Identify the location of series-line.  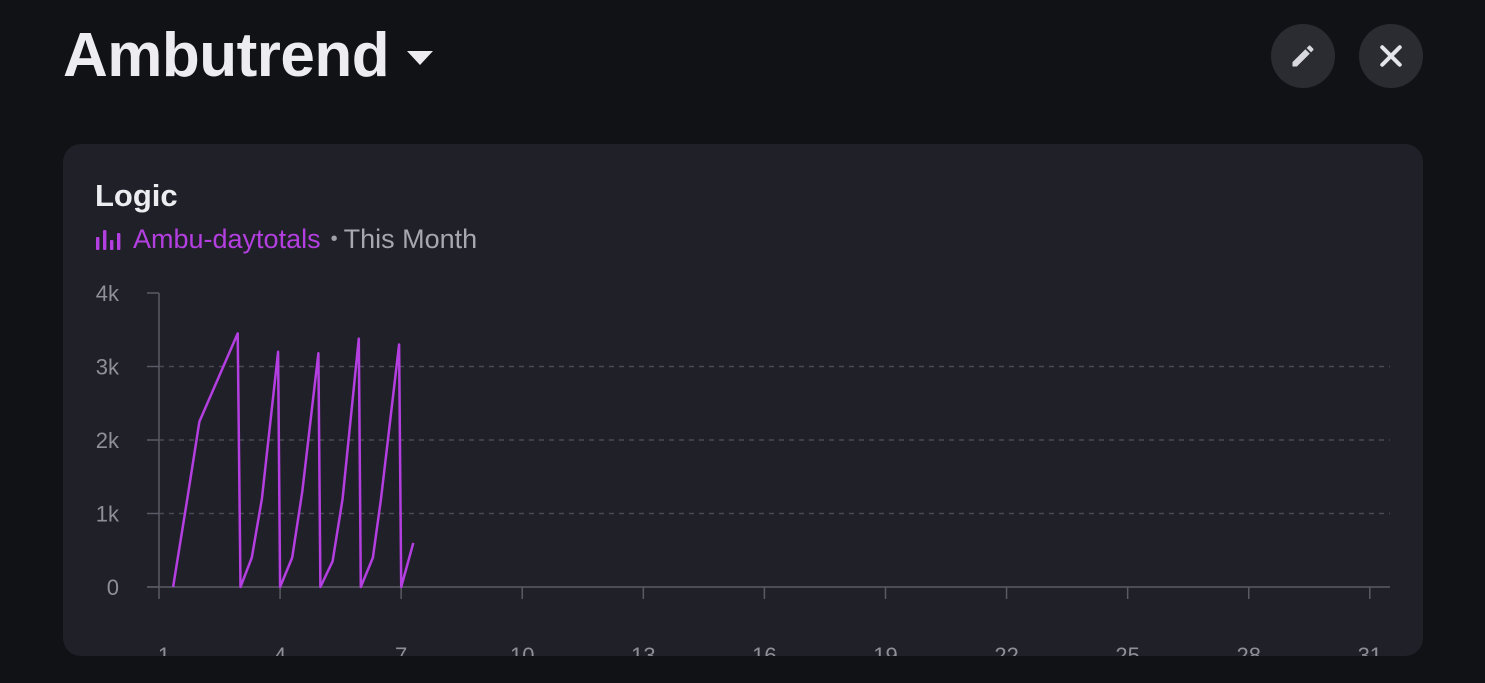
(293, 460).